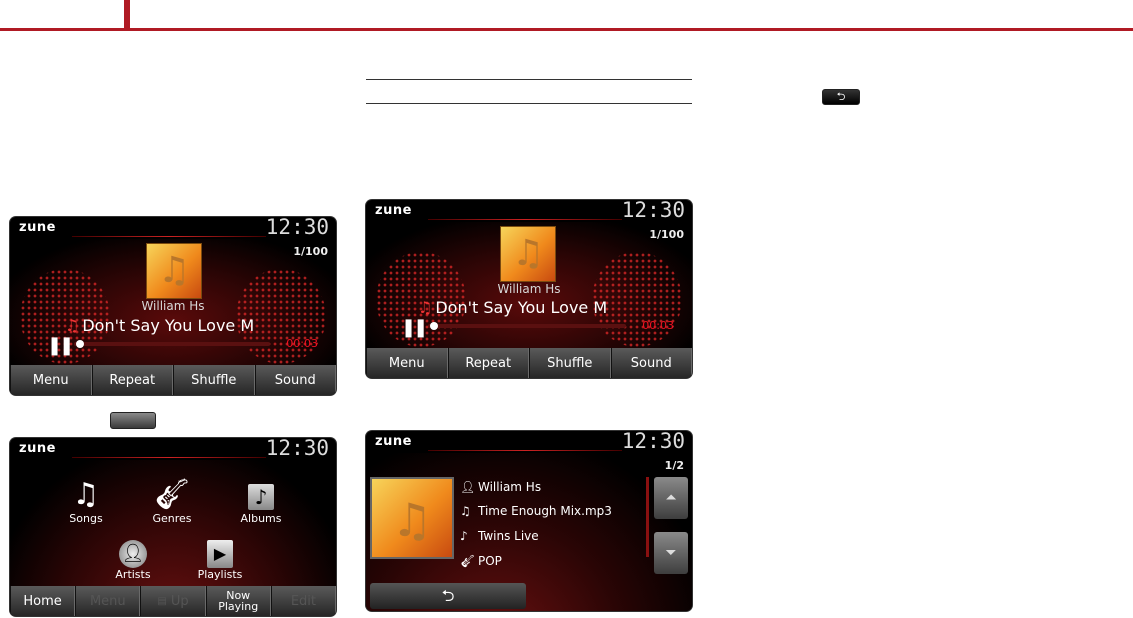  I want to click on now-playing-button: Now Playing, so click(238, 601).